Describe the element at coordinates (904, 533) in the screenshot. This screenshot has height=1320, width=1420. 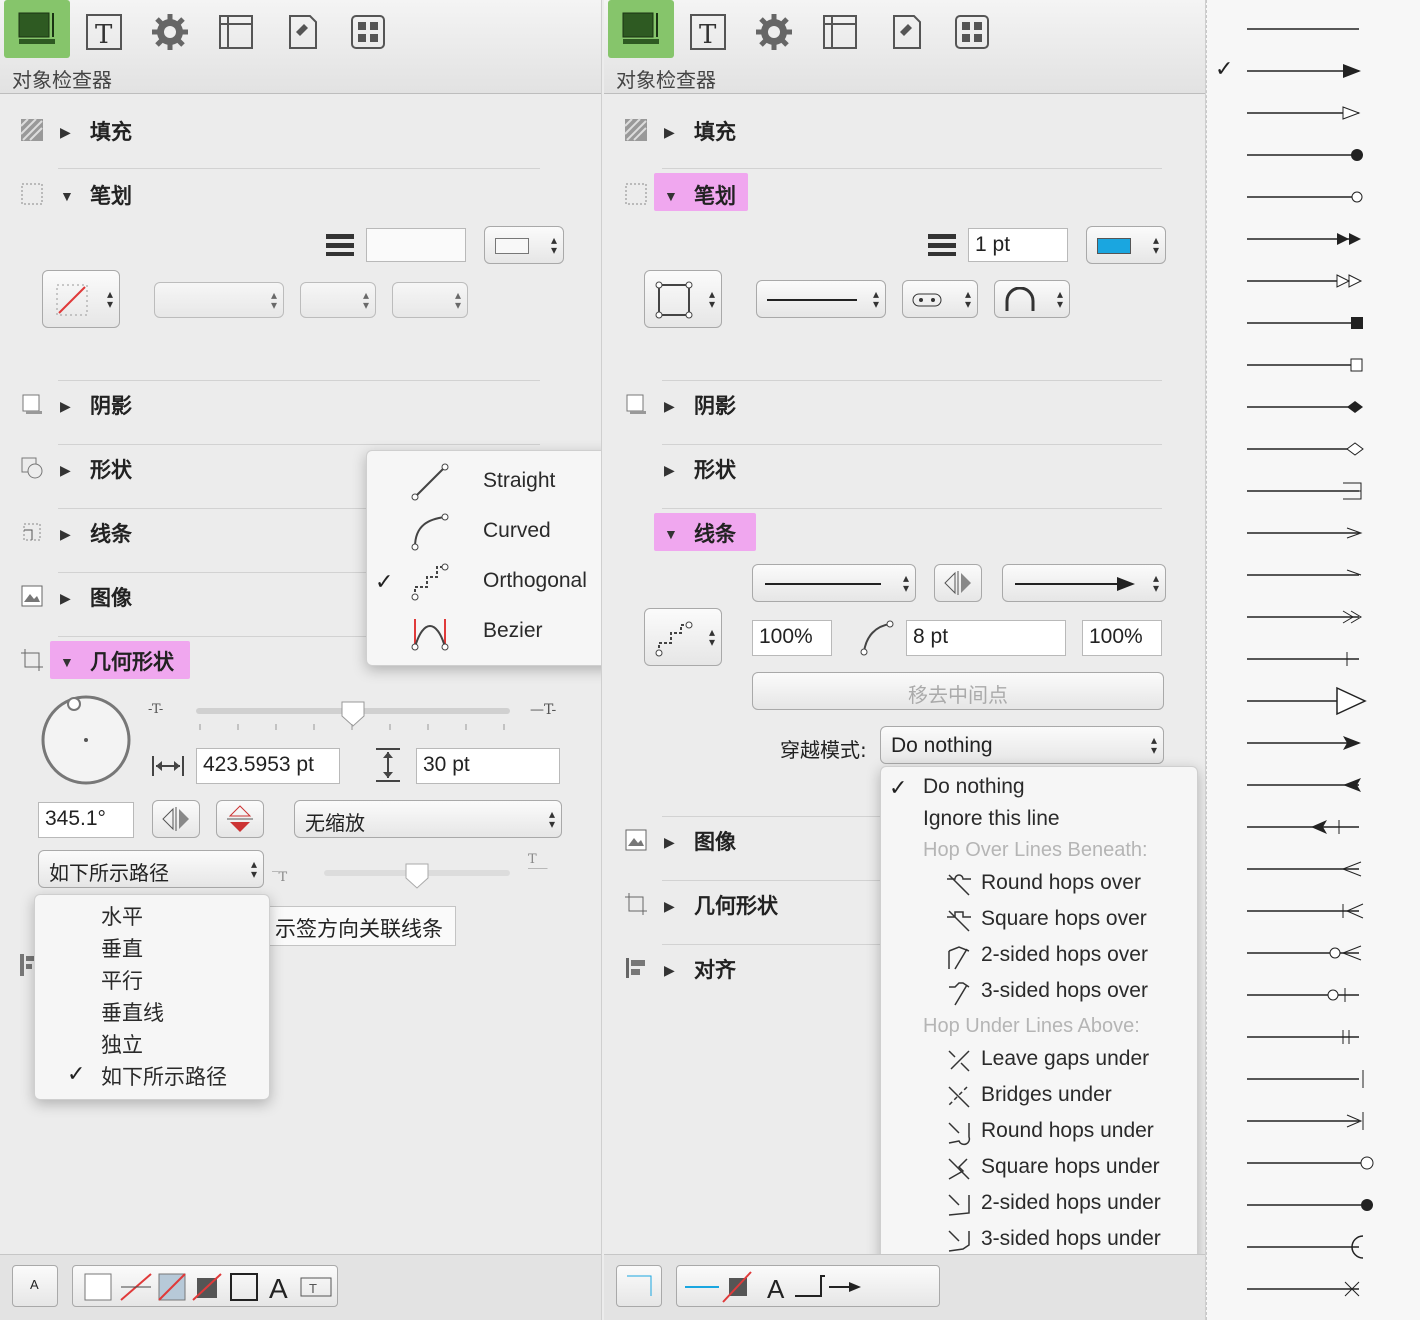
I see `section-lines: ▼ 线条` at that location.